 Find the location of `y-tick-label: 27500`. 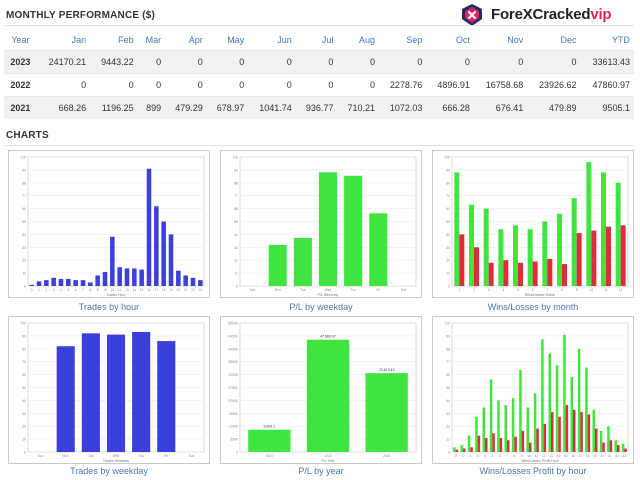

y-tick-label: 27500 is located at coordinates (233, 388).